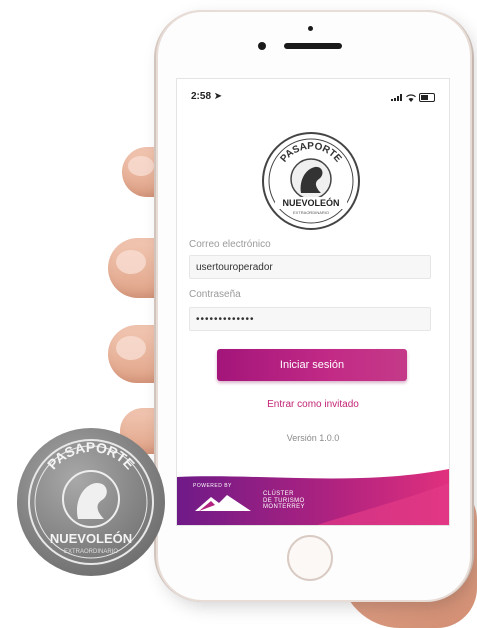 This screenshot has height=628, width=477. Describe the element at coordinates (427, 97) in the screenshot. I see `battery-icon` at that location.